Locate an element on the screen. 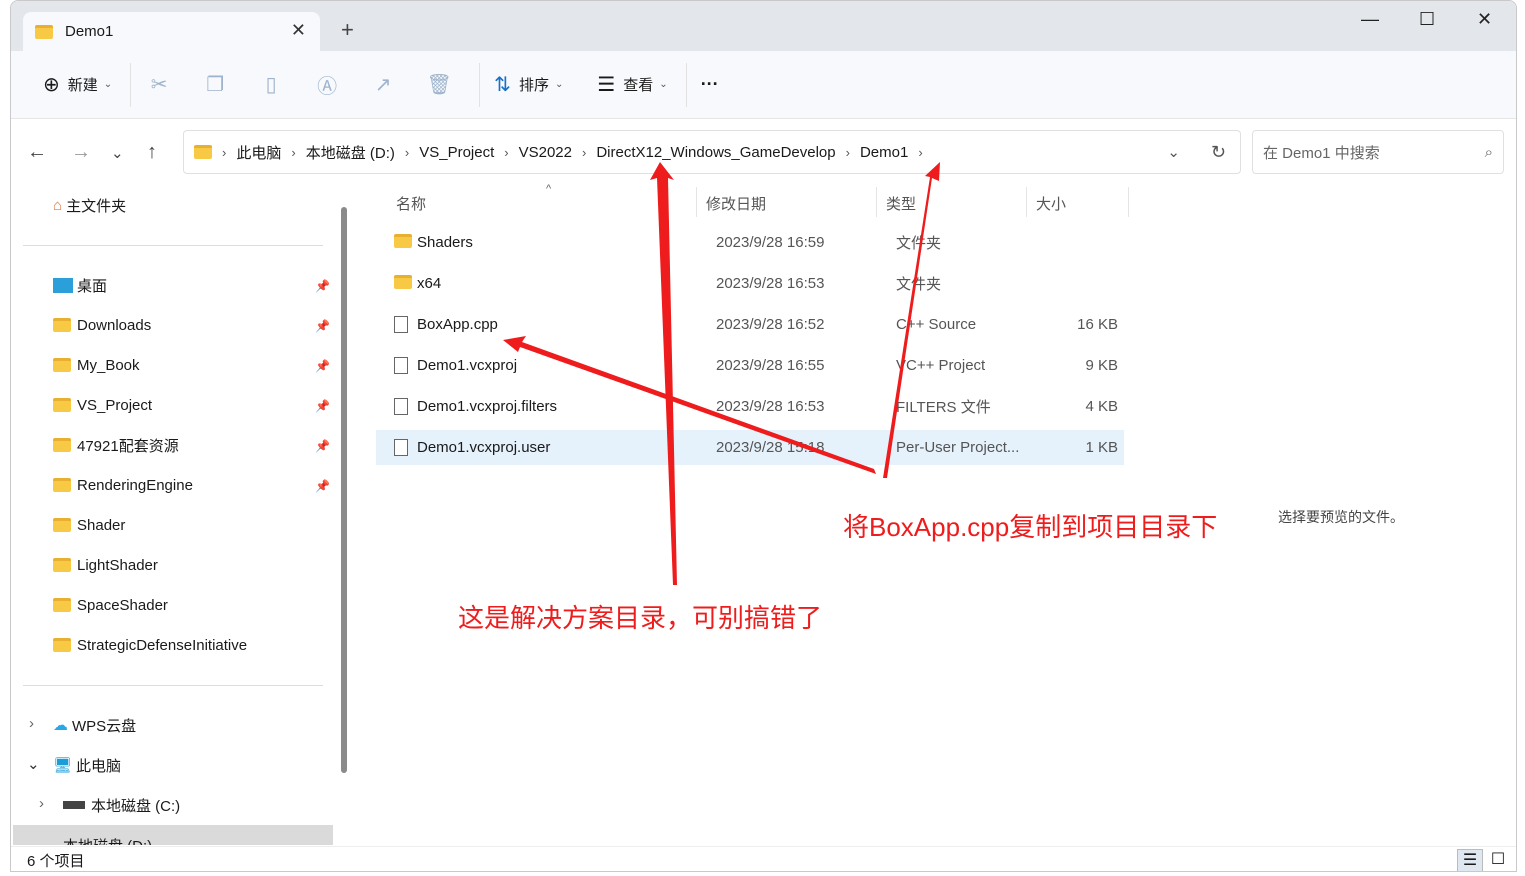  preview-pane-message: 选择要预览的文件。 is located at coordinates (1341, 517).